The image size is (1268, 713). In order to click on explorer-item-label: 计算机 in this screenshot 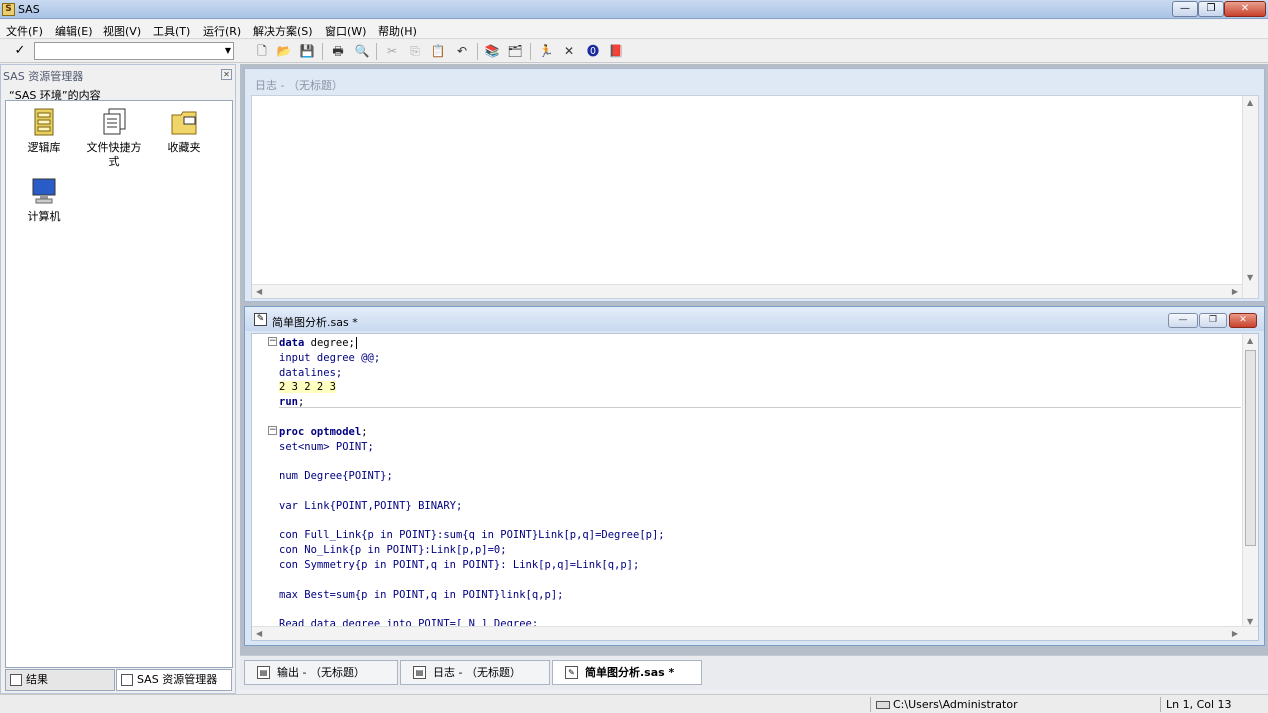, I will do `click(44, 216)`.